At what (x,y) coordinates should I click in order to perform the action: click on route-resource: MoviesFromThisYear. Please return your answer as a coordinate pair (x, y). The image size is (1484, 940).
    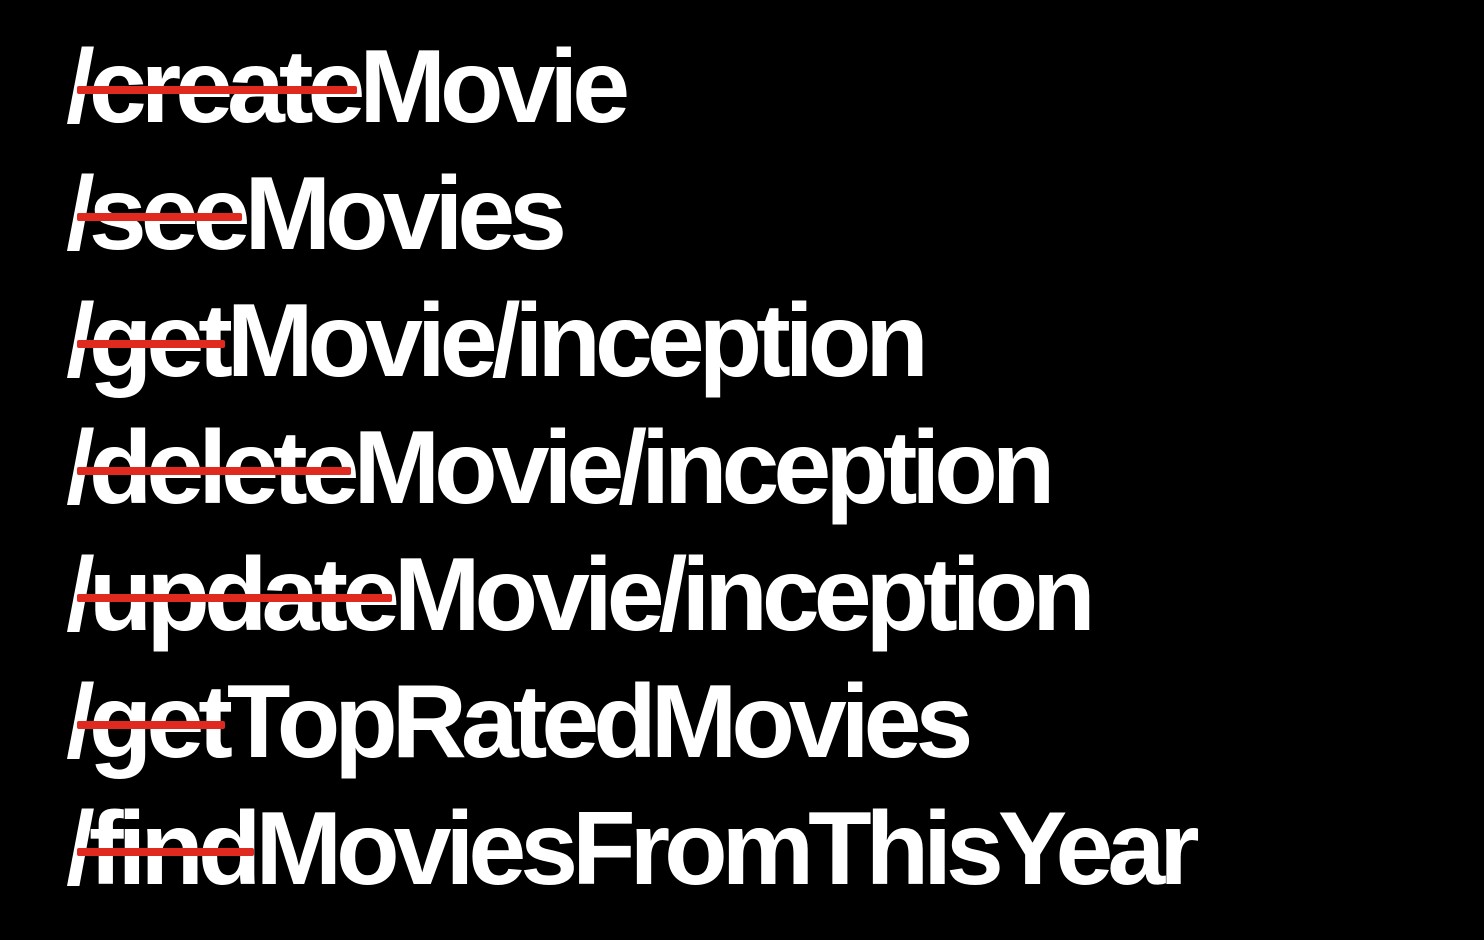
    Looking at the image, I should click on (727, 849).